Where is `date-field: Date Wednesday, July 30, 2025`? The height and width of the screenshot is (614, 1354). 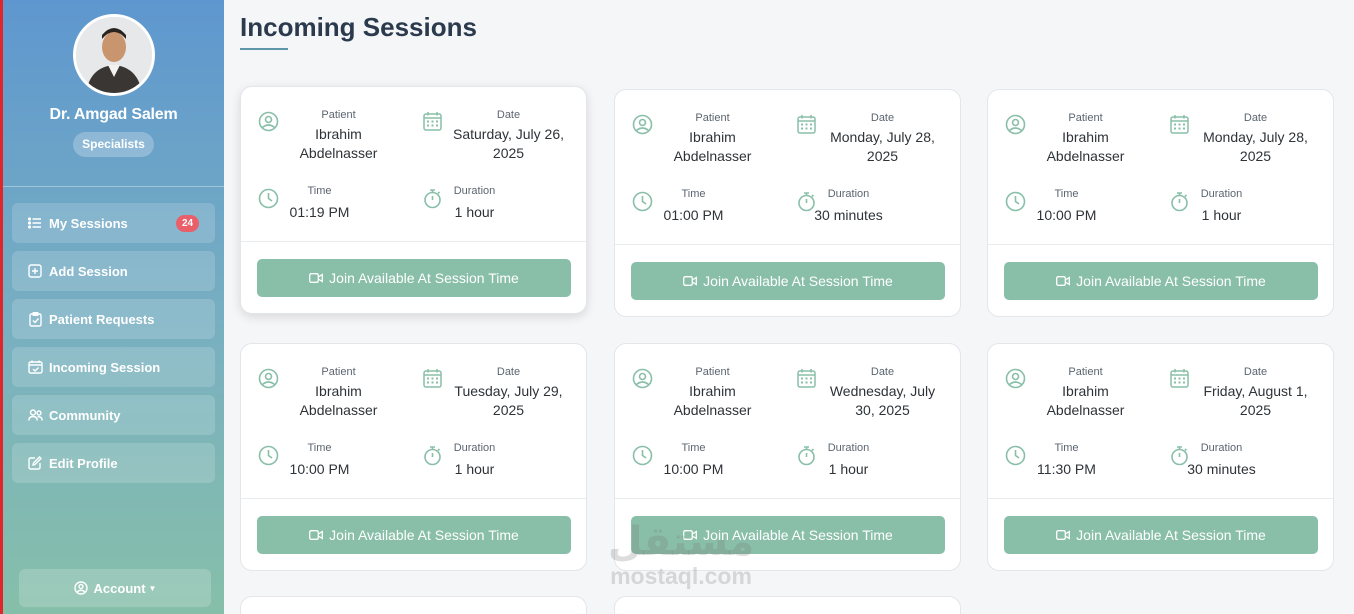
date-field: Date Wednesday, July 30, 2025 is located at coordinates (865, 394).